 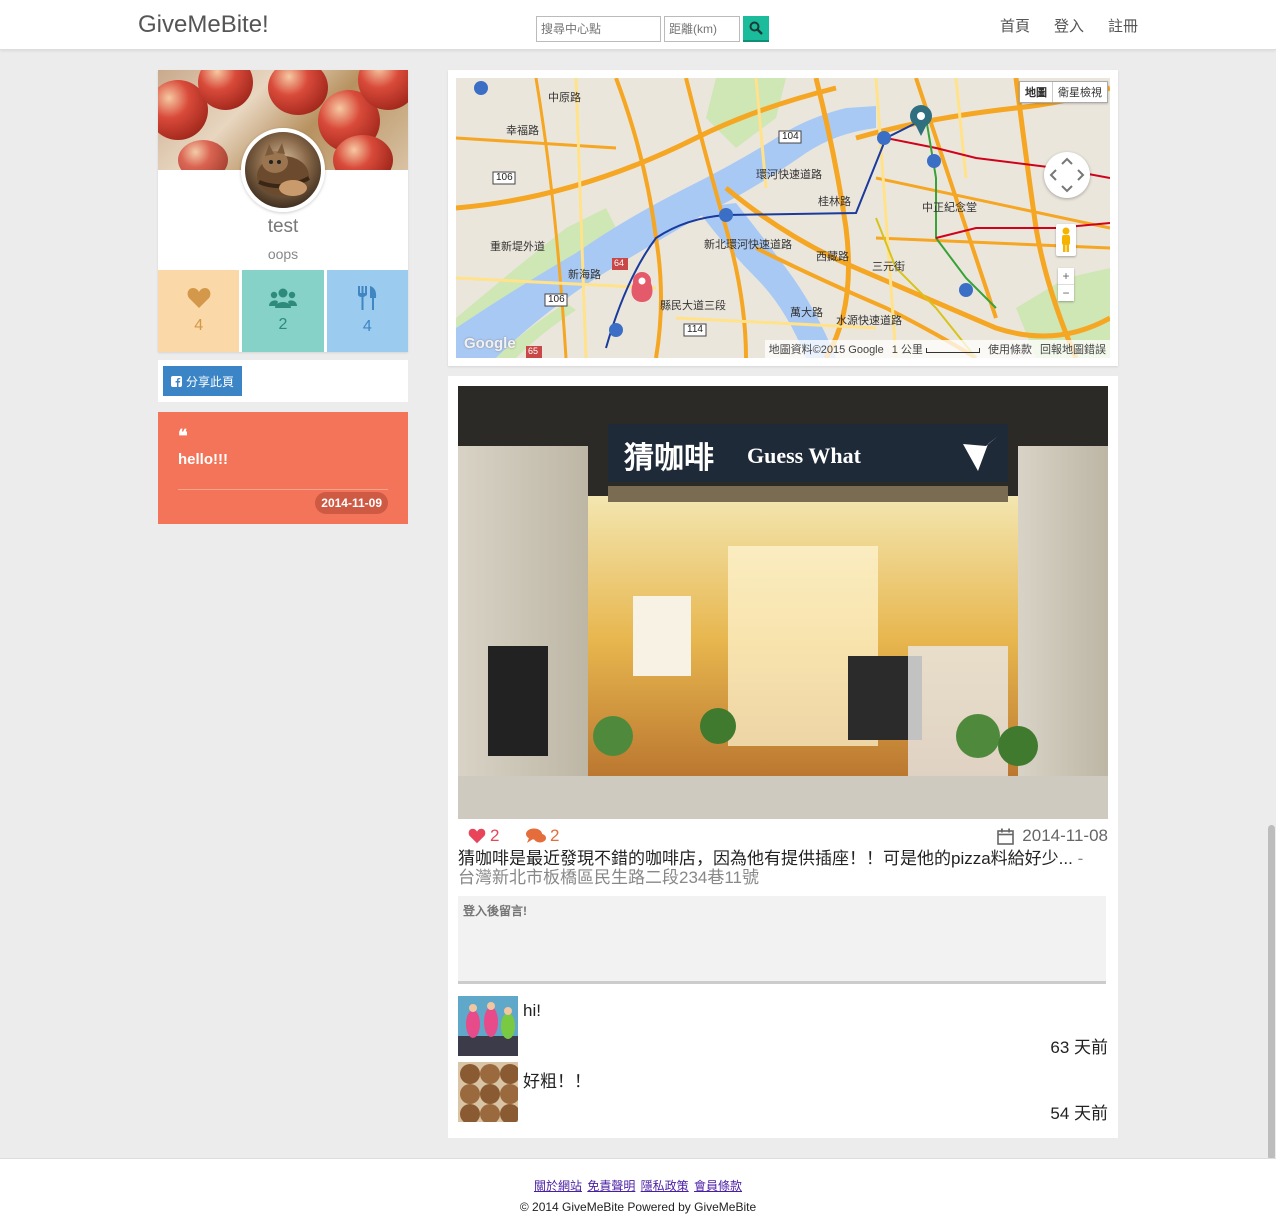 What do you see at coordinates (351, 503) in the screenshot?
I see `quote-date-badge: 2014-11-09` at bounding box center [351, 503].